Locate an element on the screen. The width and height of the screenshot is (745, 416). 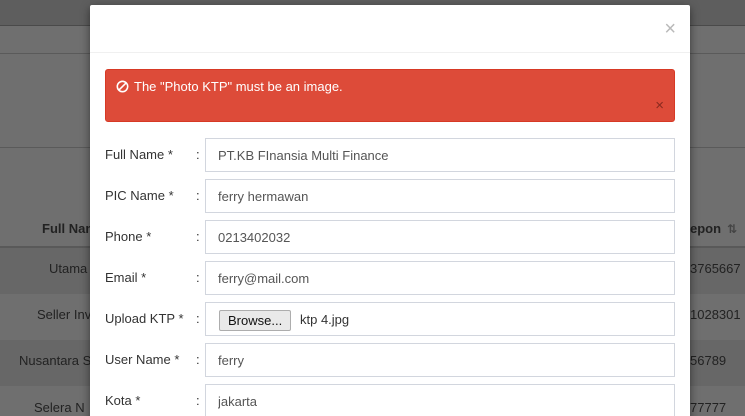
form-row-user-name: User Name * : is located at coordinates (390, 360).